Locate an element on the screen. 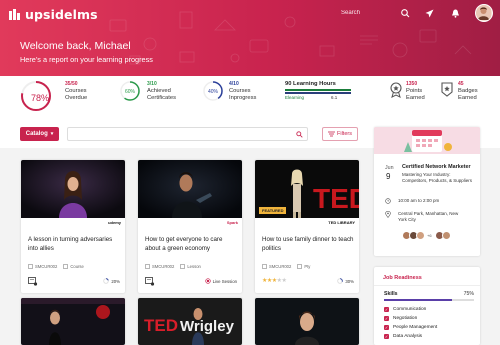 The image size is (500, 345). skill-label: Data Analysis is located at coordinates (408, 336).